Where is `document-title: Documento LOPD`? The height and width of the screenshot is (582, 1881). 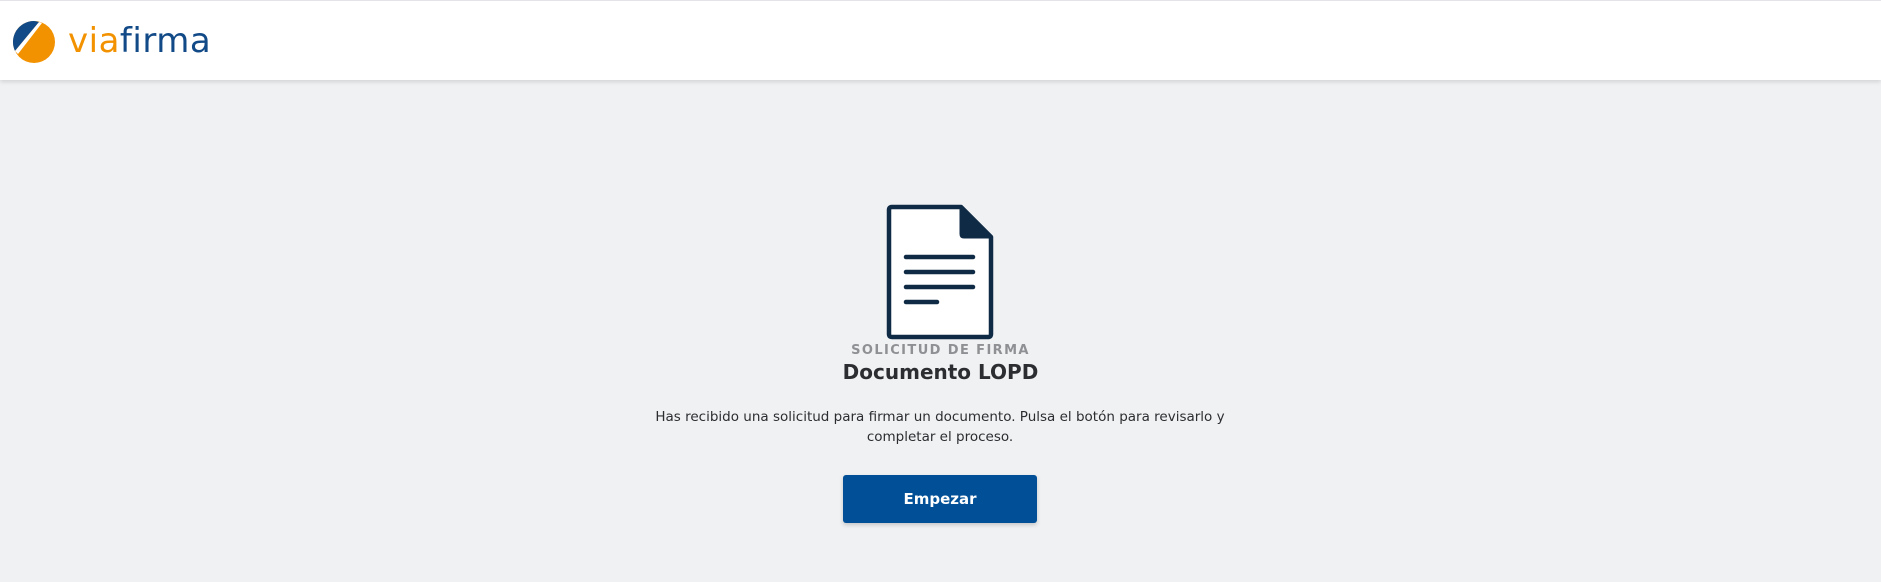 document-title: Documento LOPD is located at coordinates (940, 372).